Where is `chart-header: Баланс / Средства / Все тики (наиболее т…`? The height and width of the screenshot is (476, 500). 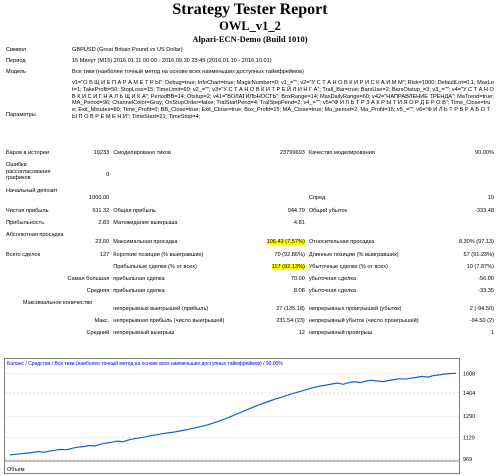
chart-header: Баланс / Средства / Все тики (наиболее т… is located at coordinates (145, 363).